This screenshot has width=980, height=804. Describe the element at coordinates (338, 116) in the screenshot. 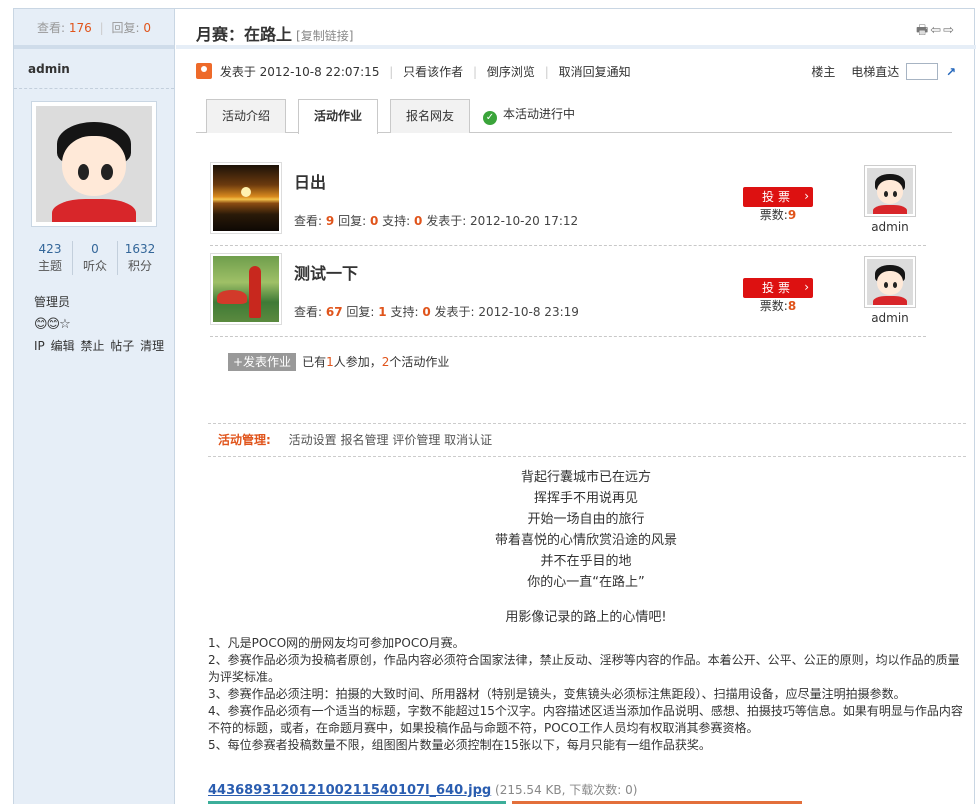

I see `tab-works: 活动作业` at that location.